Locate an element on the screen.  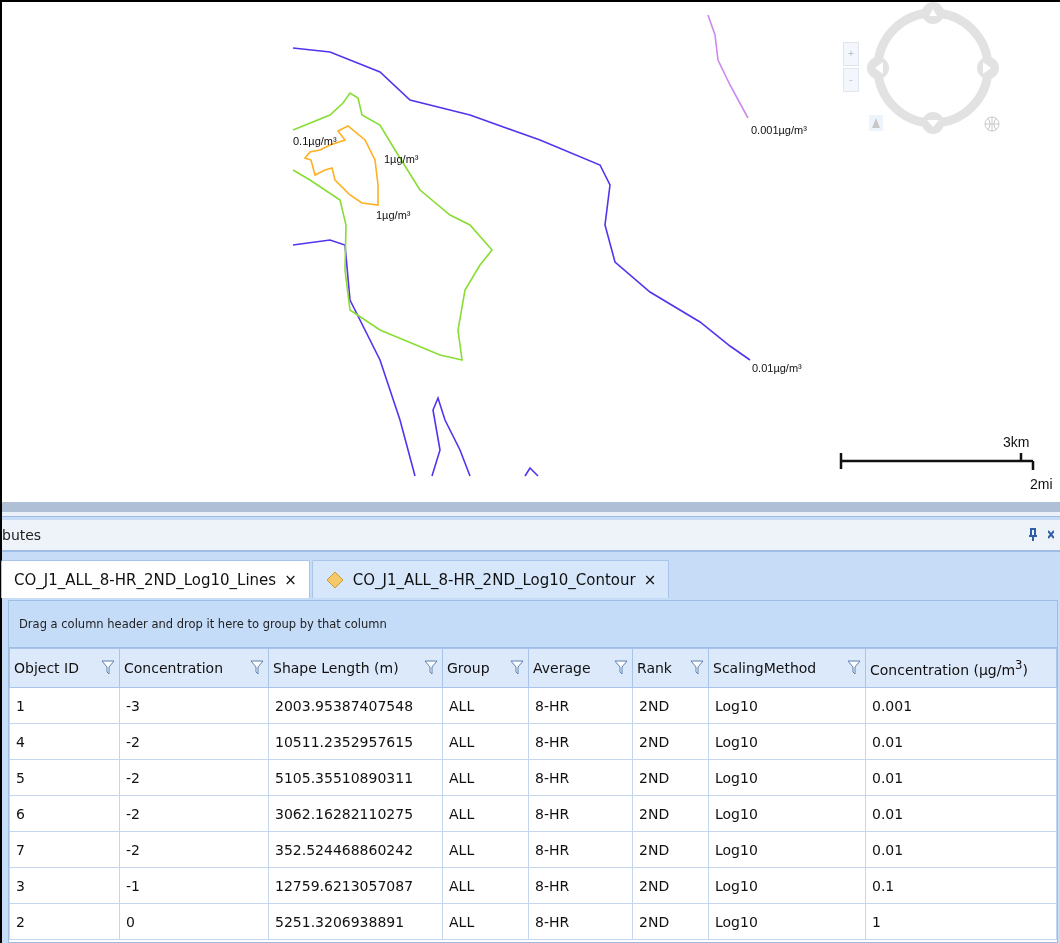
column-header: Group is located at coordinates (485, 668).